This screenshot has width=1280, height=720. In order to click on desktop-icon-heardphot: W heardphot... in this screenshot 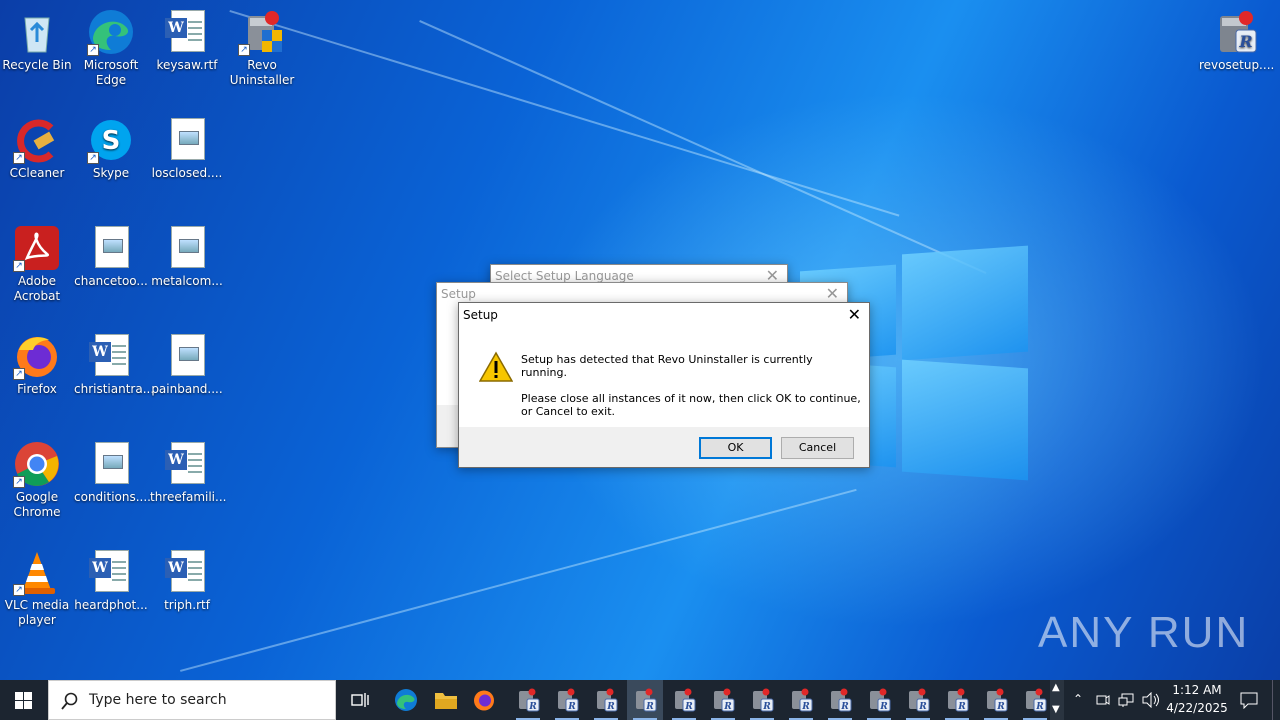, I will do `click(111, 580)`.